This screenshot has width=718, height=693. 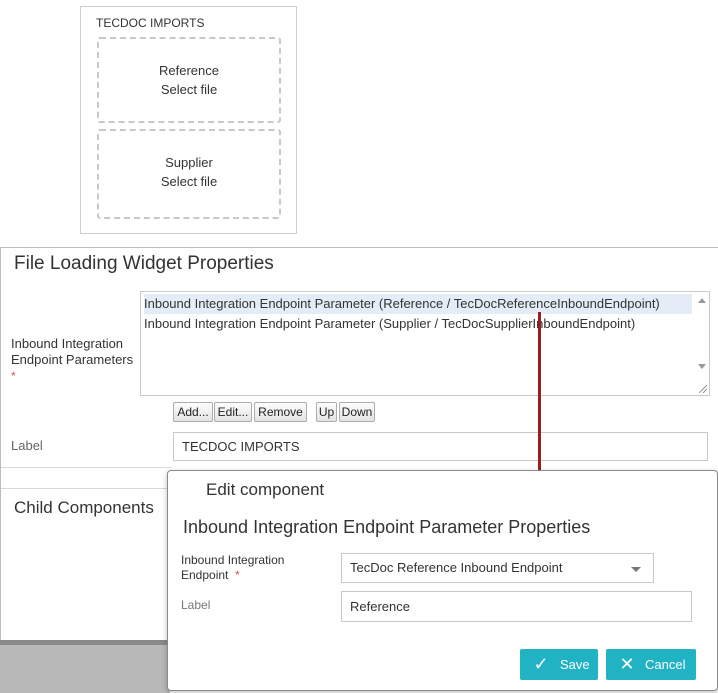 What do you see at coordinates (575, 664) in the screenshot?
I see `save-button-label: Save` at bounding box center [575, 664].